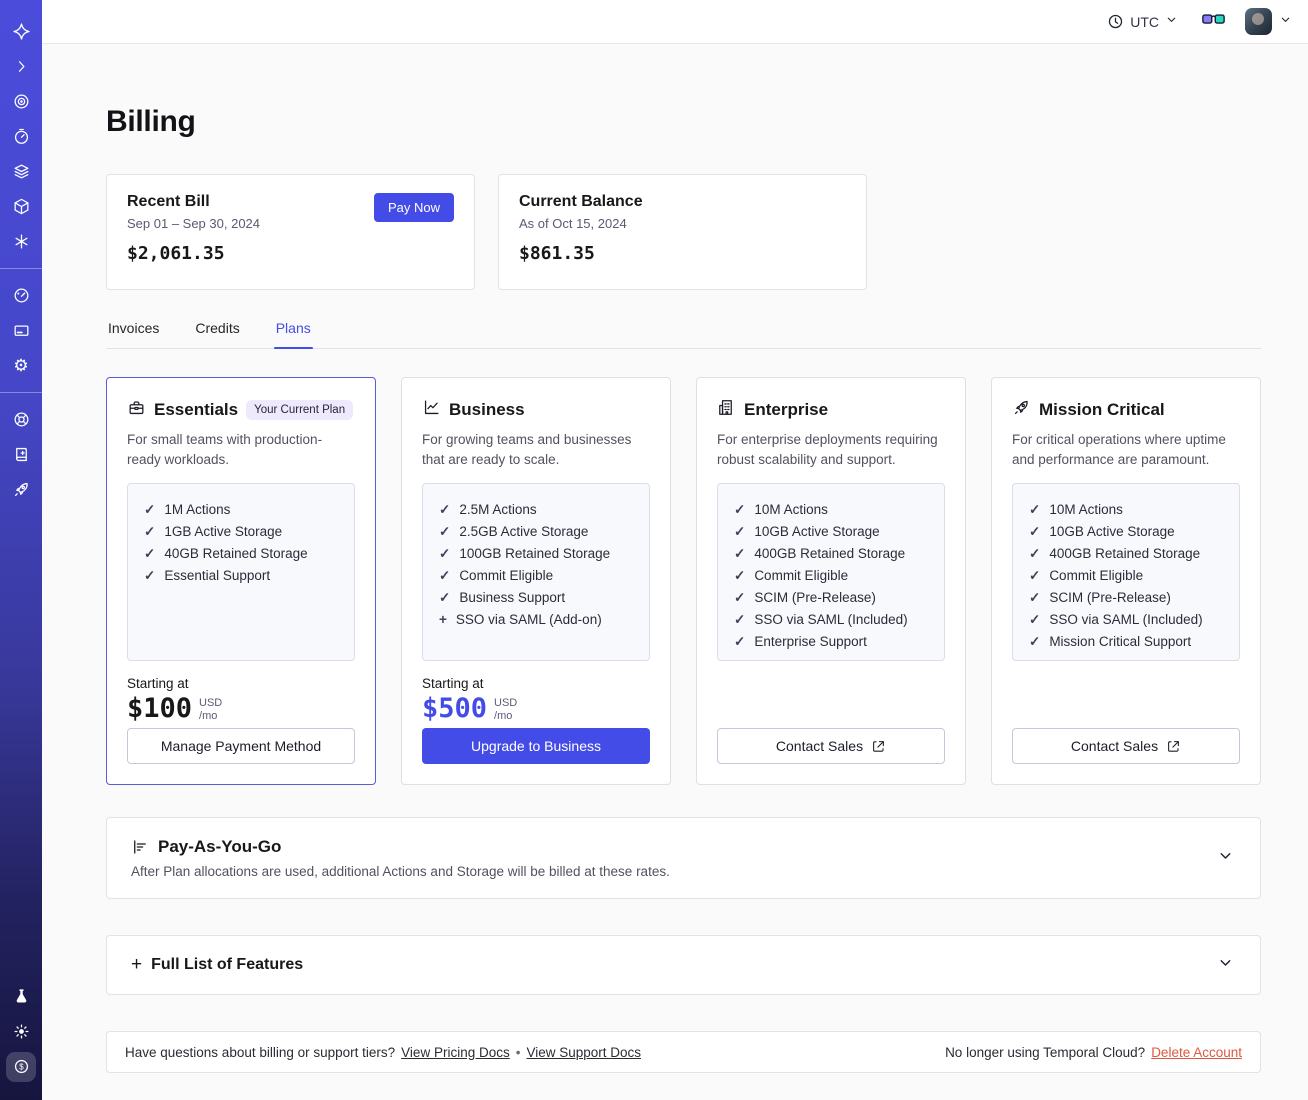  Describe the element at coordinates (220, 846) in the screenshot. I see `payg-title: Pay-As-You-Go` at that location.